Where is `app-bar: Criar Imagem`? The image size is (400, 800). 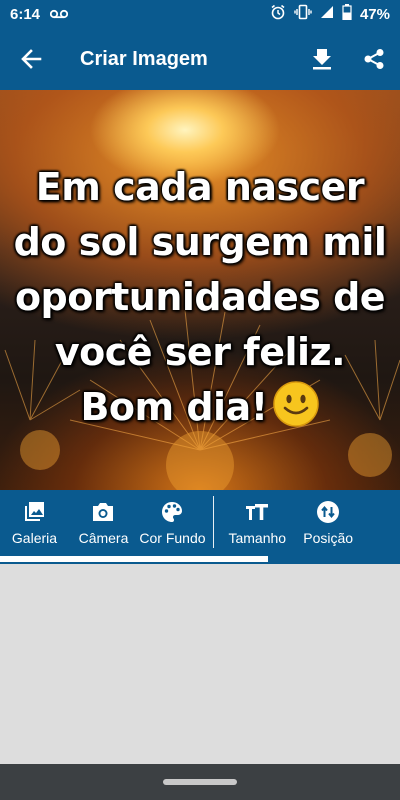
app-bar: Criar Imagem is located at coordinates (200, 59).